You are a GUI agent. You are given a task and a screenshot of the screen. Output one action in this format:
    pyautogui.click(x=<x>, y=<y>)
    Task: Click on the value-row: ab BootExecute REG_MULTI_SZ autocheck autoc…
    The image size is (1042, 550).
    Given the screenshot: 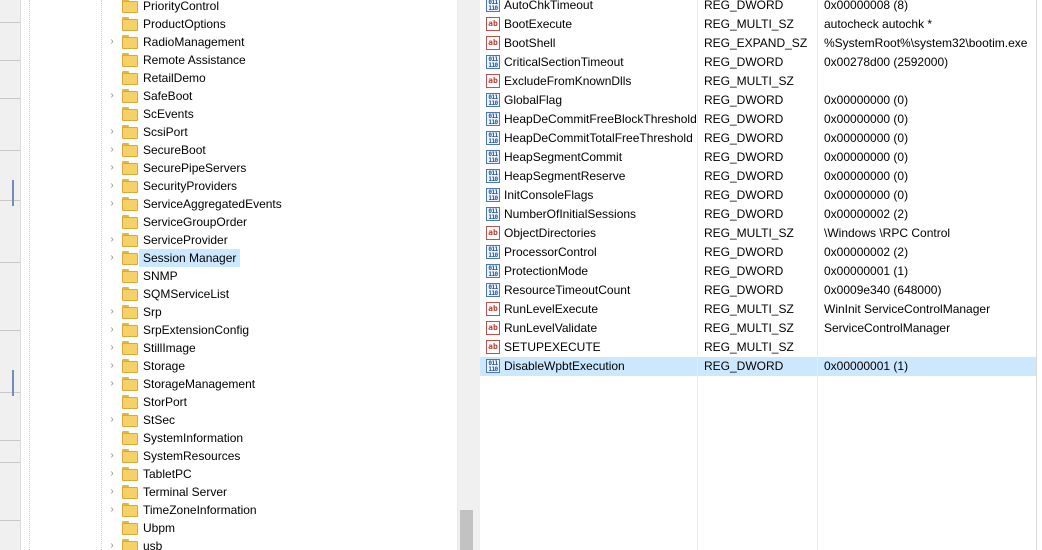 What is the action you would take?
    pyautogui.click(x=758, y=24)
    